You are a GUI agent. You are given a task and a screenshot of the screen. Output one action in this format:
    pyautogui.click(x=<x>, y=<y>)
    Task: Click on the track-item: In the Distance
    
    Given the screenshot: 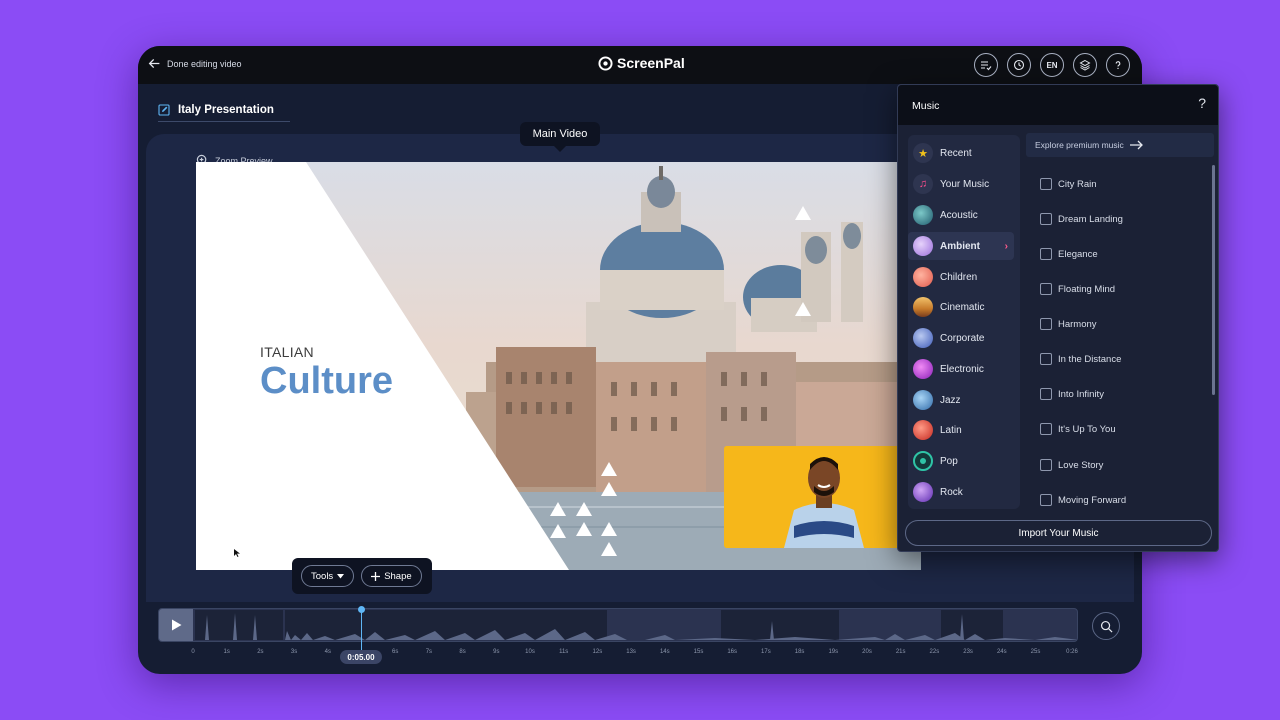 What is the action you would take?
    pyautogui.click(x=1116, y=359)
    